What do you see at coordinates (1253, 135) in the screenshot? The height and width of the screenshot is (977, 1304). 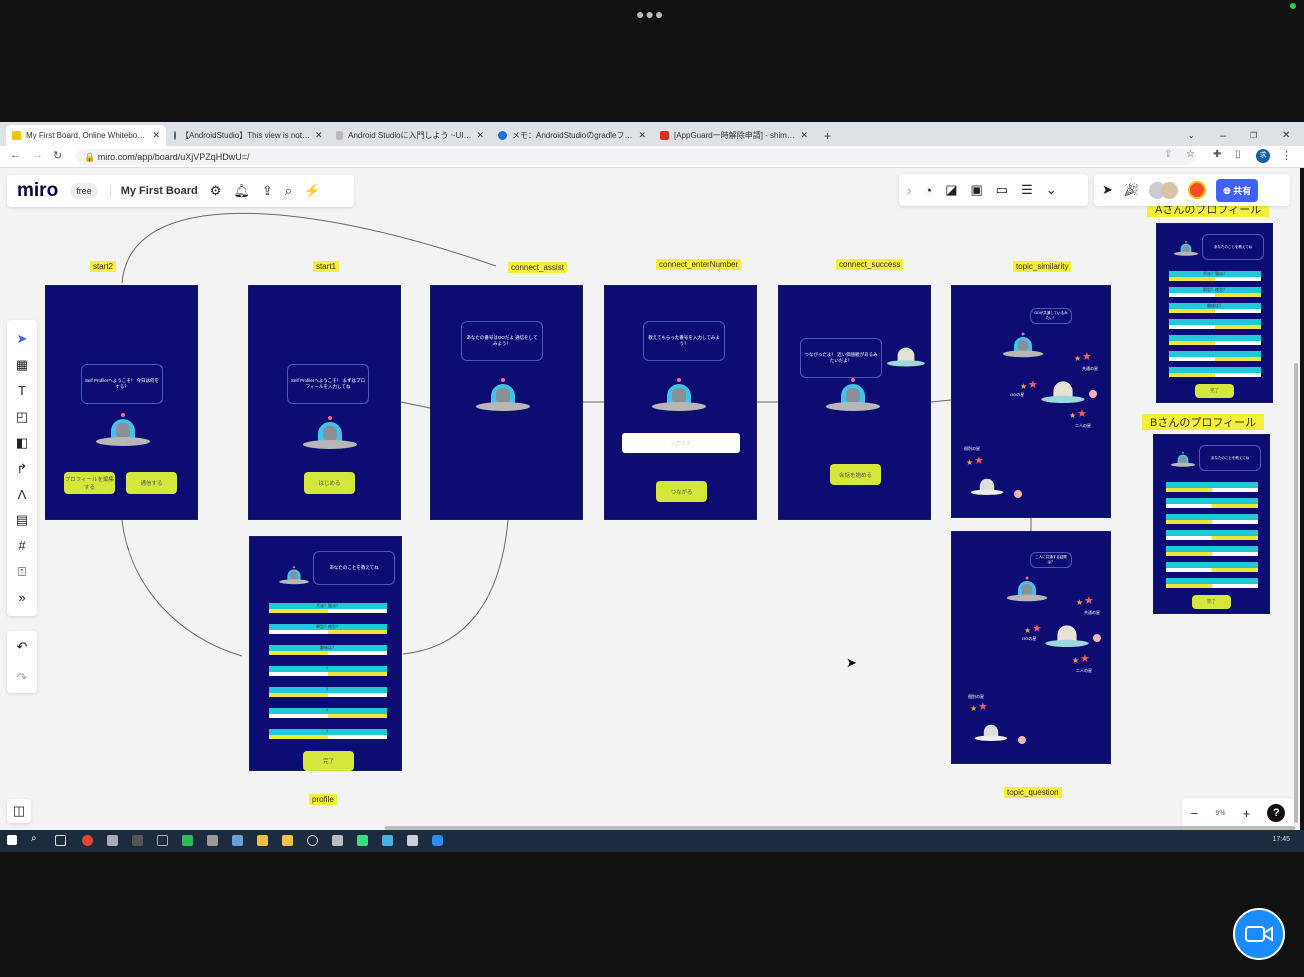 I see `restore-button: ❐` at bounding box center [1253, 135].